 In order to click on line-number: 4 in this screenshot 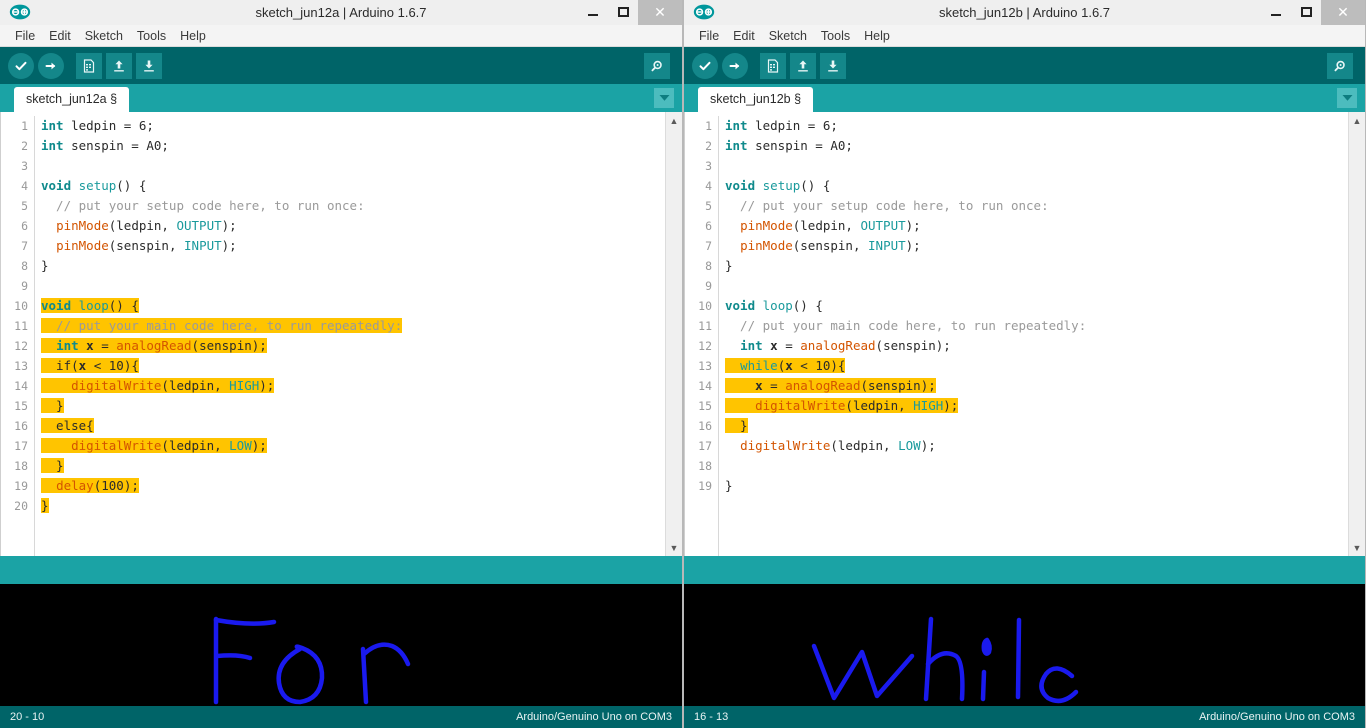, I will do `click(708, 186)`.